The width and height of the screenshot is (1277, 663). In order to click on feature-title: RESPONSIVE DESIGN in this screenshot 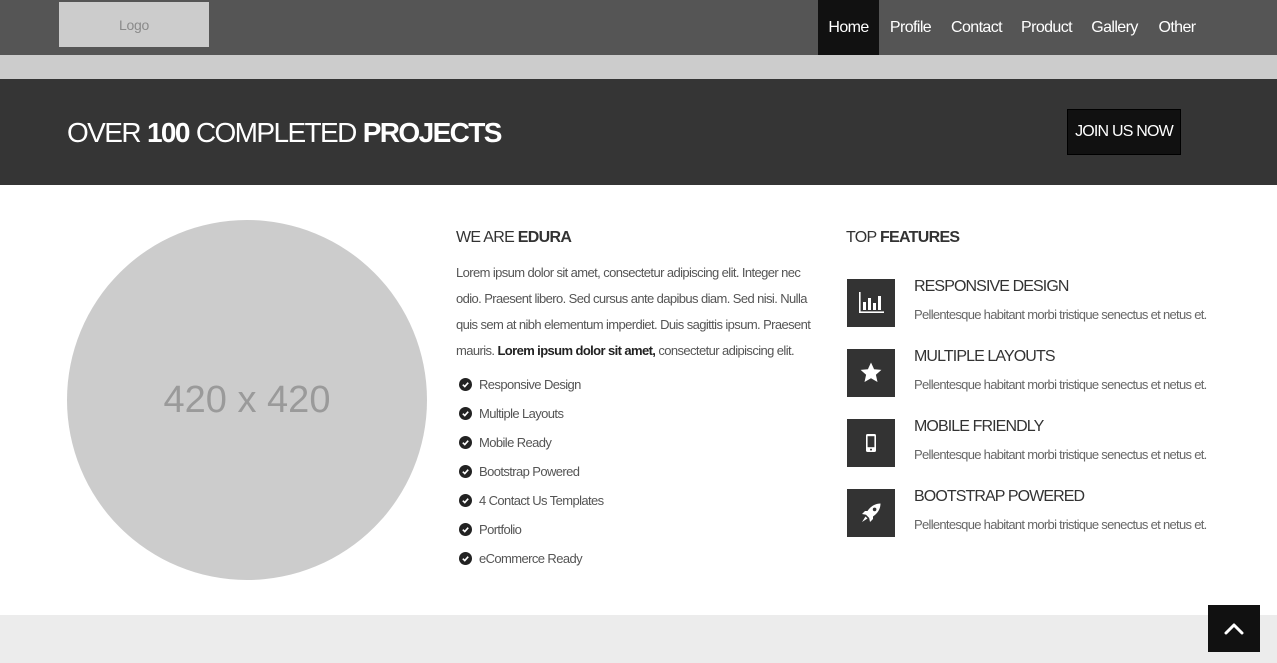, I will do `click(991, 286)`.